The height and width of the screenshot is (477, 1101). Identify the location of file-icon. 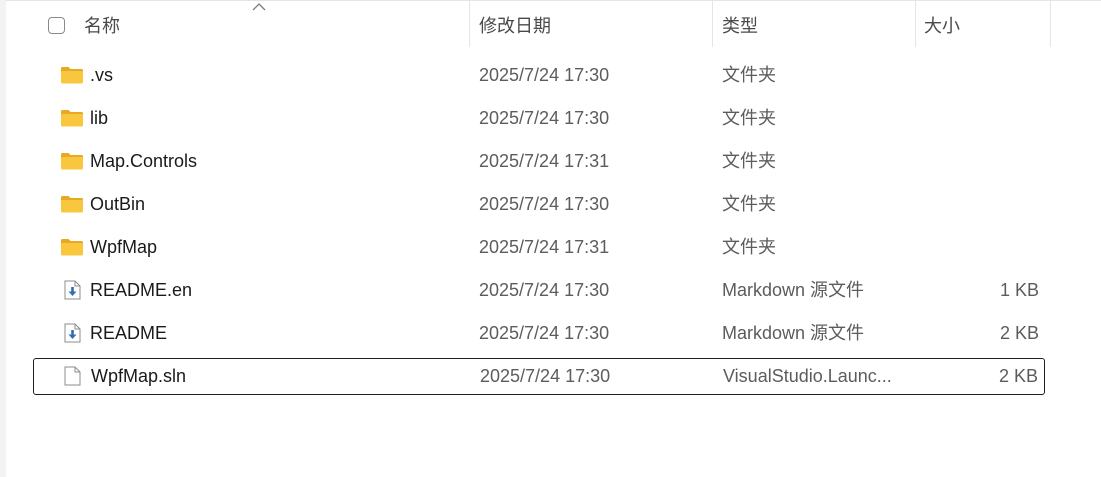
(72, 376).